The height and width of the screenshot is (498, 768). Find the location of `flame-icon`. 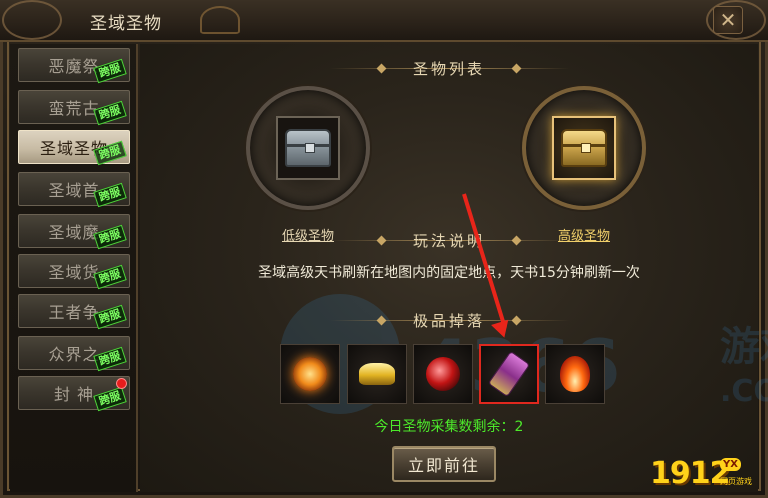

flame-icon is located at coordinates (575, 374).